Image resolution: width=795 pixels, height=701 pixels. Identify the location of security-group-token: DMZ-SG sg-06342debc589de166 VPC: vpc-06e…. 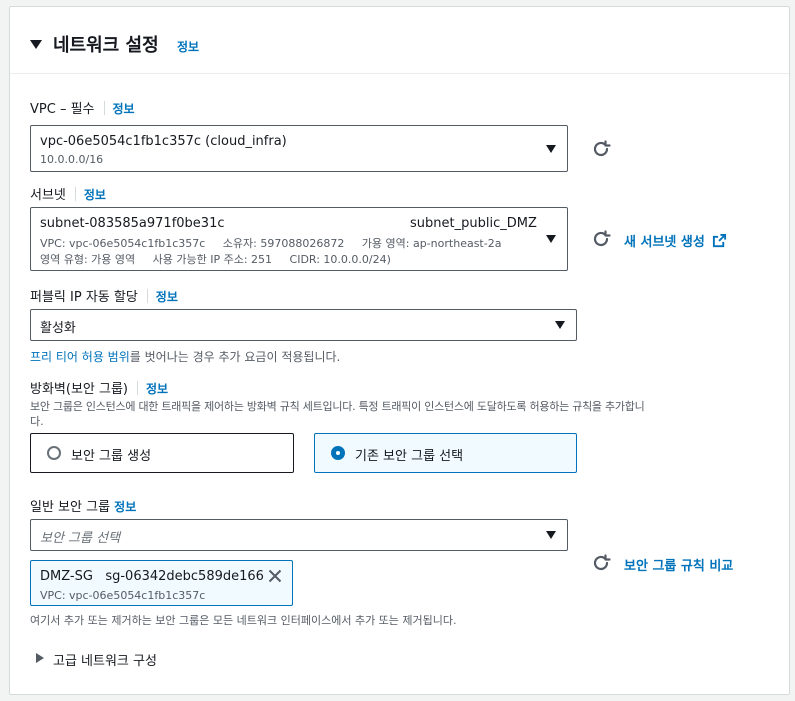
(161, 583).